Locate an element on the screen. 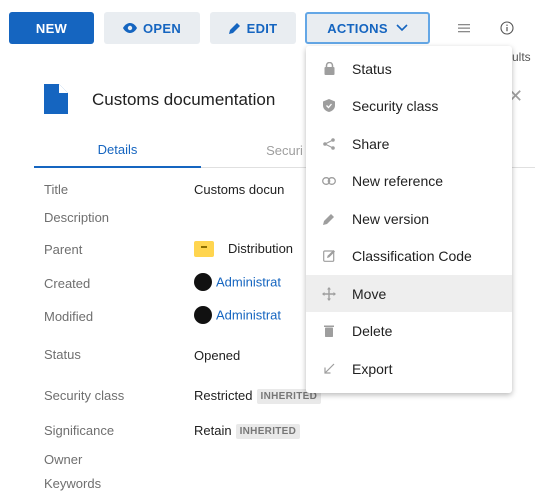  edit-button: EDIT is located at coordinates (253, 28).